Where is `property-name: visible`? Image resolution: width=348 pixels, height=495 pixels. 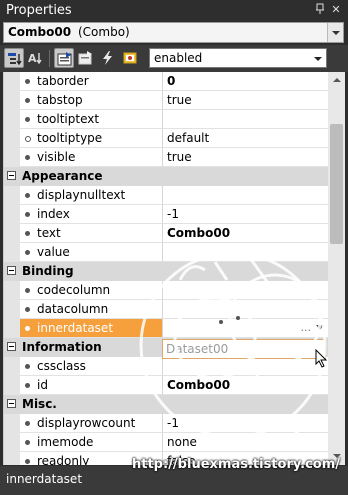
property-name: visible is located at coordinates (56, 157).